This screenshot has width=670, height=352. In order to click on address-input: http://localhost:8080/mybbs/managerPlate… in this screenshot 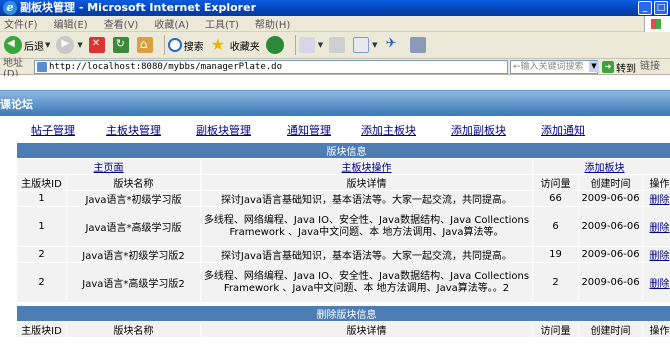, I will do `click(271, 67)`.